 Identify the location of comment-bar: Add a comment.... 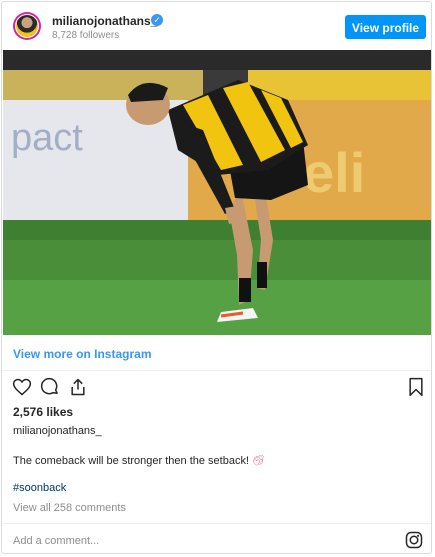
(216, 538).